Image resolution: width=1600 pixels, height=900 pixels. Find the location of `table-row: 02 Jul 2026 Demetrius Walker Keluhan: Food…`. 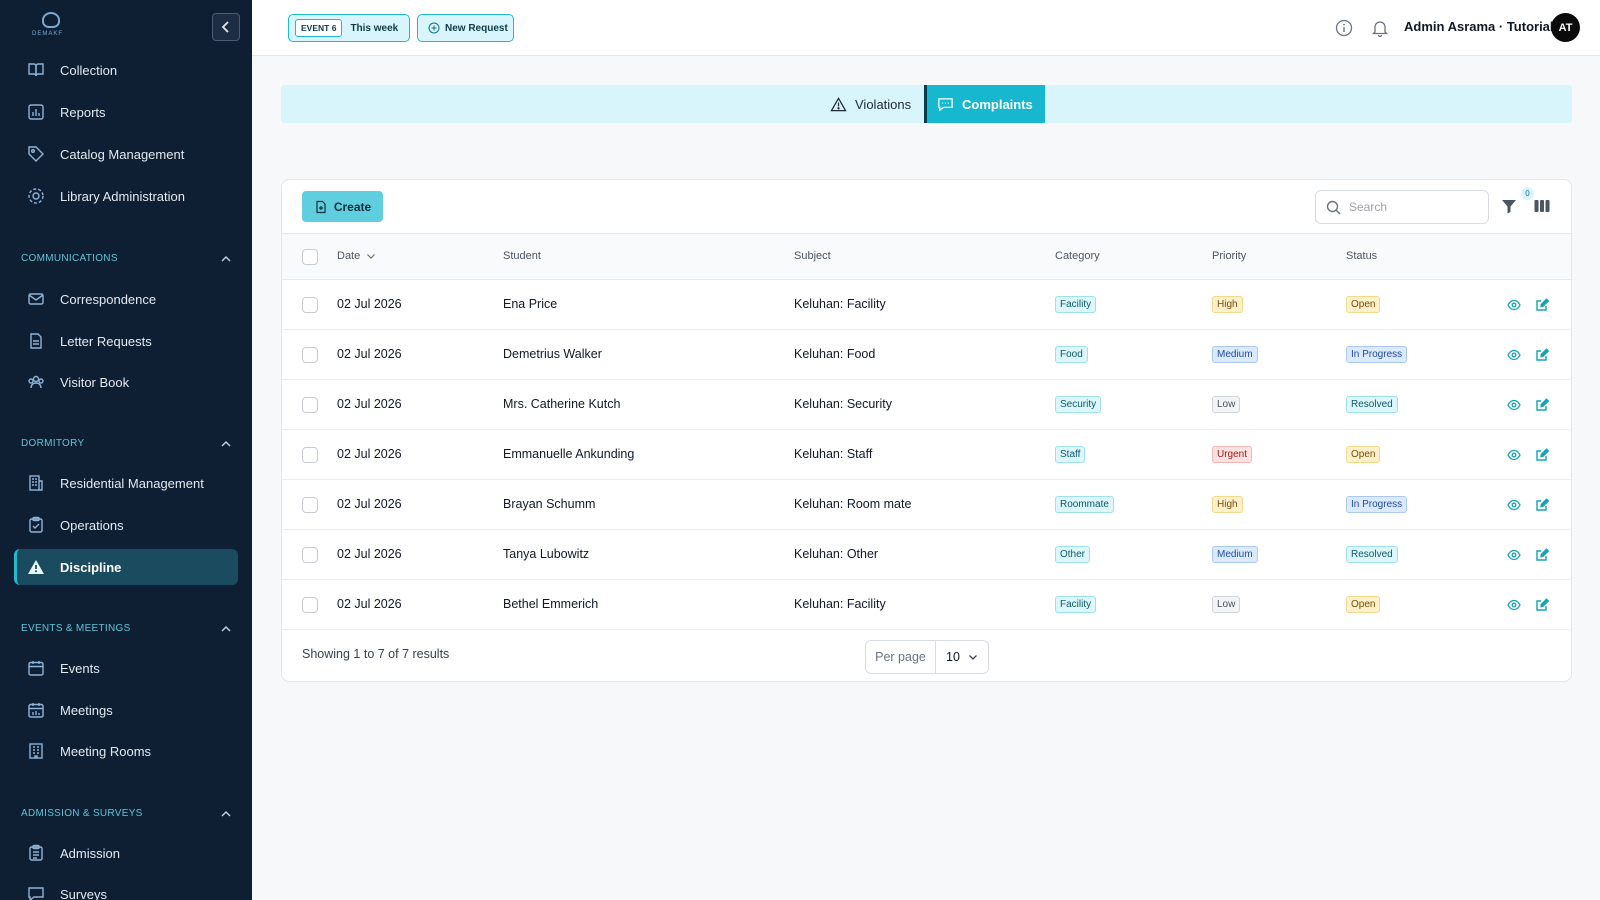

table-row: 02 Jul 2026 Demetrius Walker Keluhan: Food… is located at coordinates (926, 355).